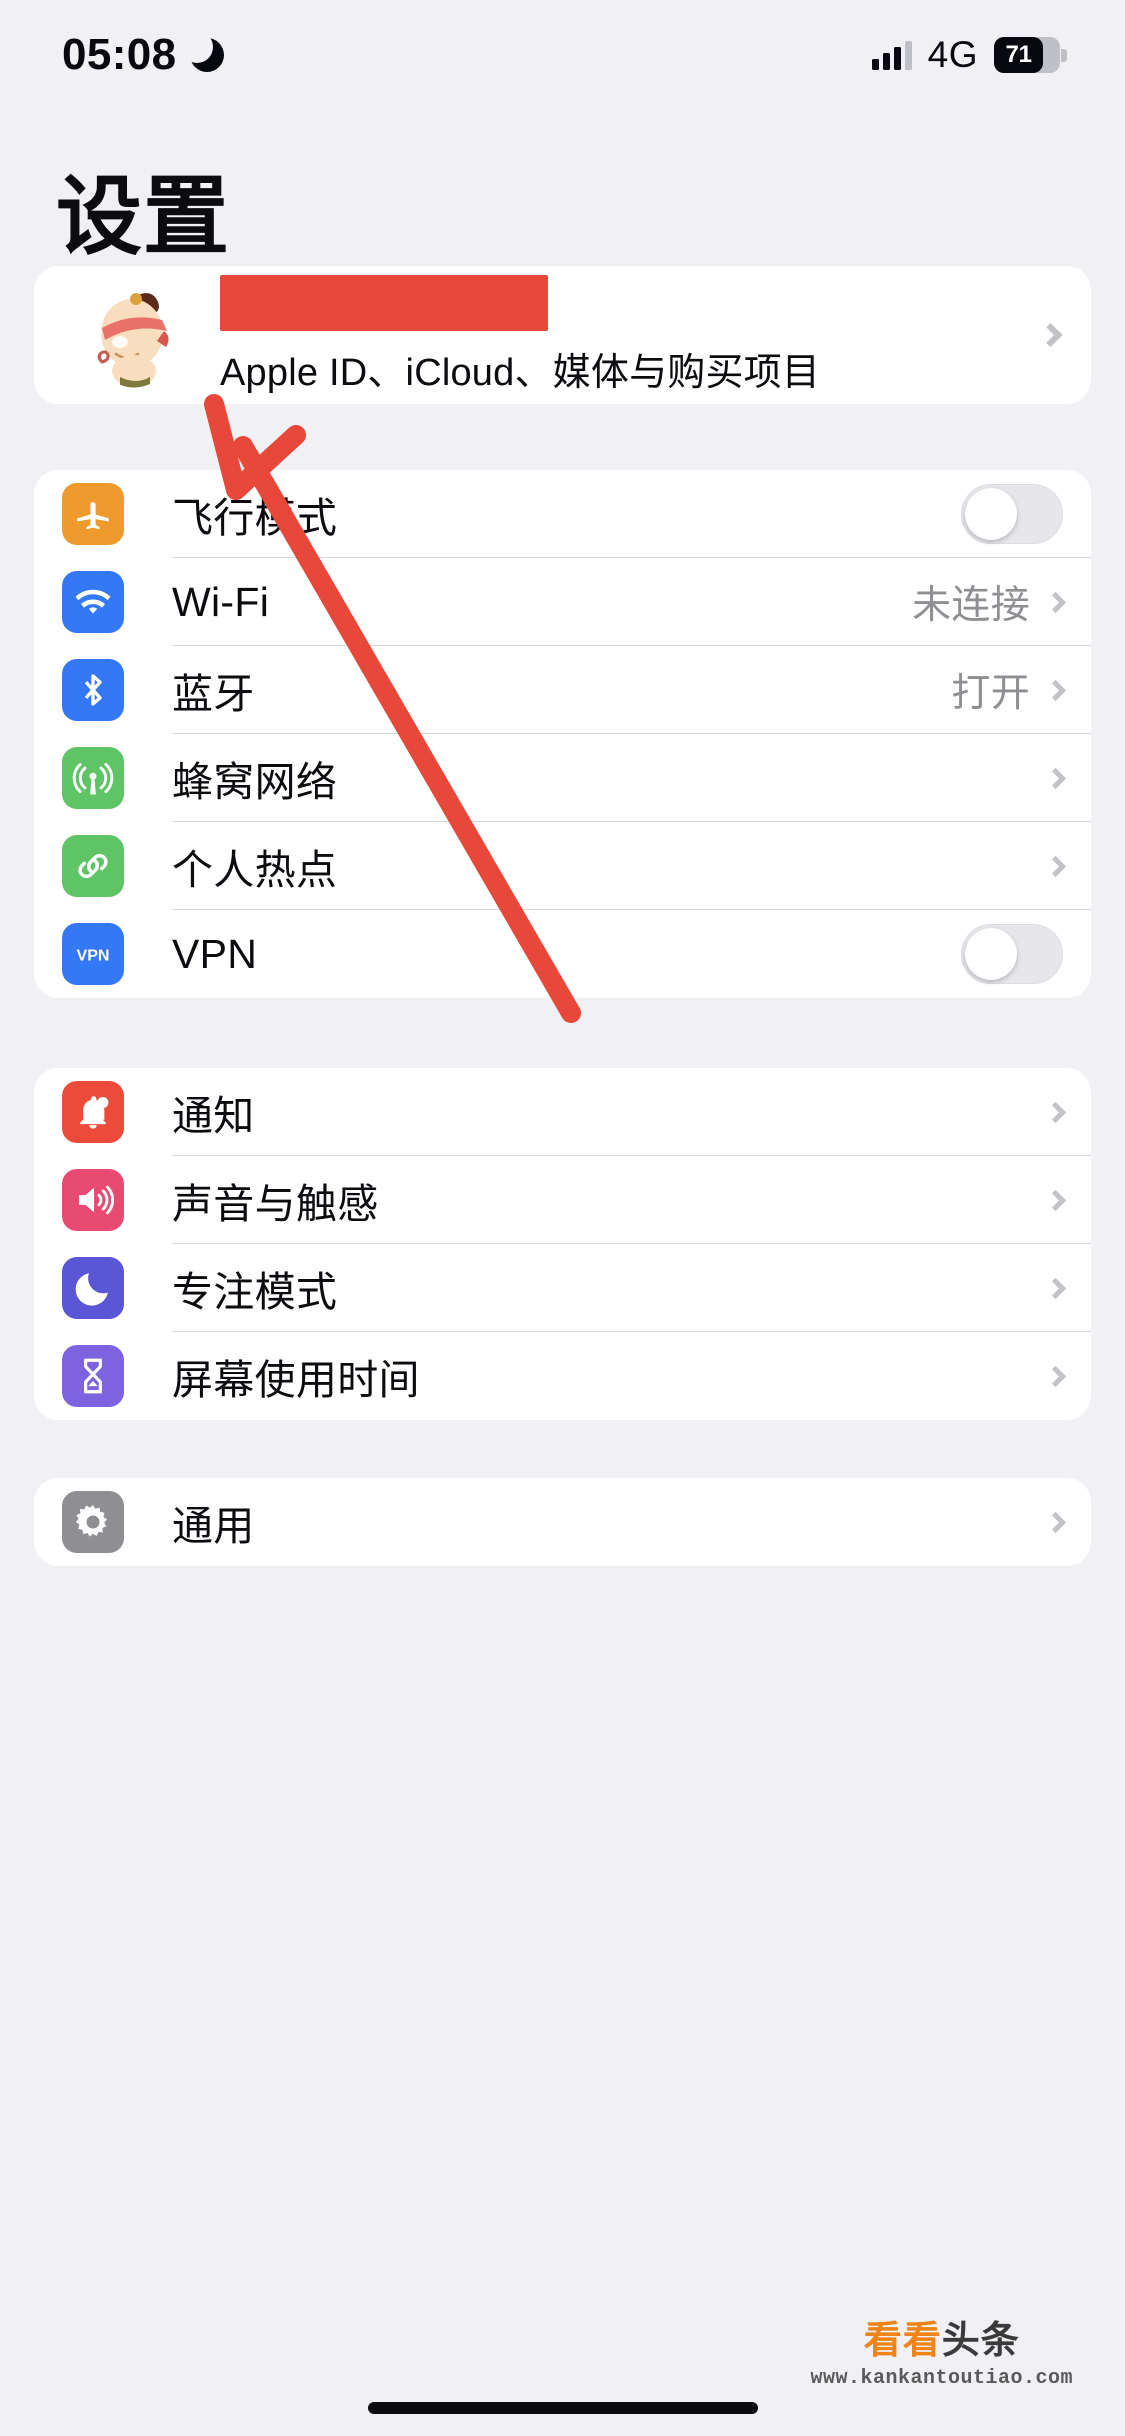 Image resolution: width=1125 pixels, height=2436 pixels. What do you see at coordinates (93, 1112) in the screenshot?
I see `bell-icon` at bounding box center [93, 1112].